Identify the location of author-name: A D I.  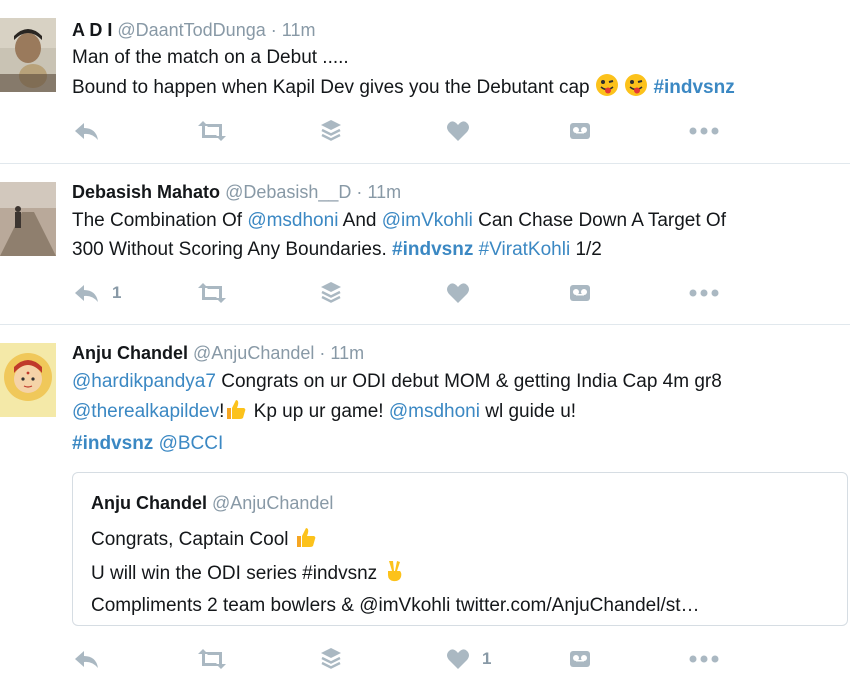
(92, 30).